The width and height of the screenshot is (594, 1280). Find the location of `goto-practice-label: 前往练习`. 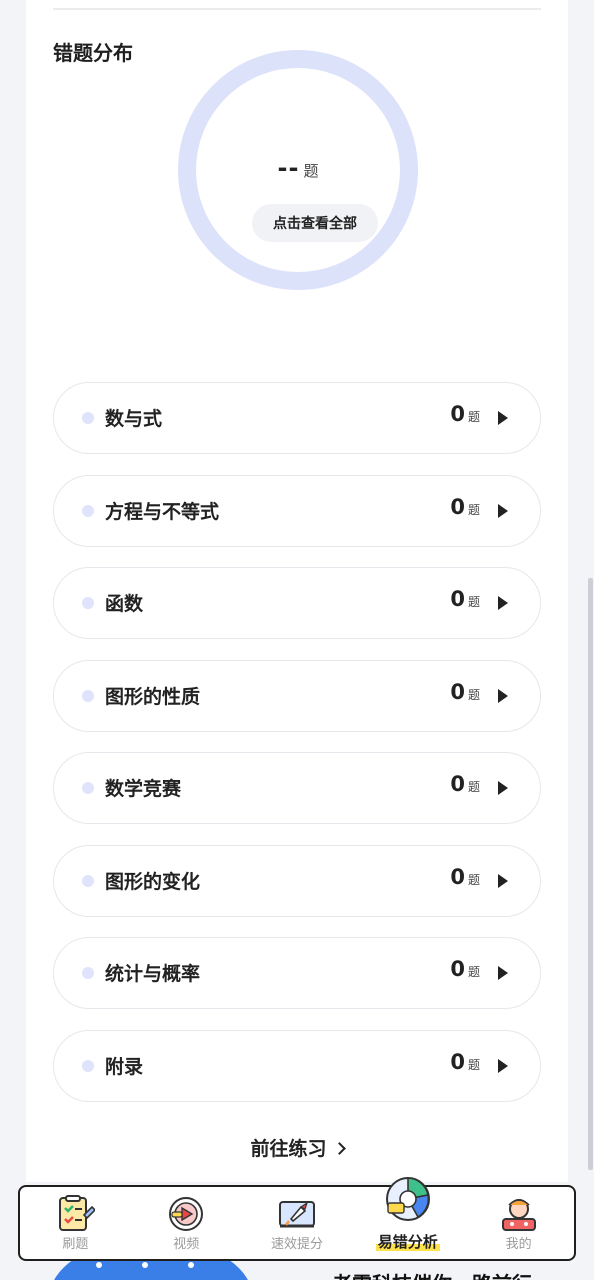

goto-practice-label: 前往练习 is located at coordinates (288, 1149).